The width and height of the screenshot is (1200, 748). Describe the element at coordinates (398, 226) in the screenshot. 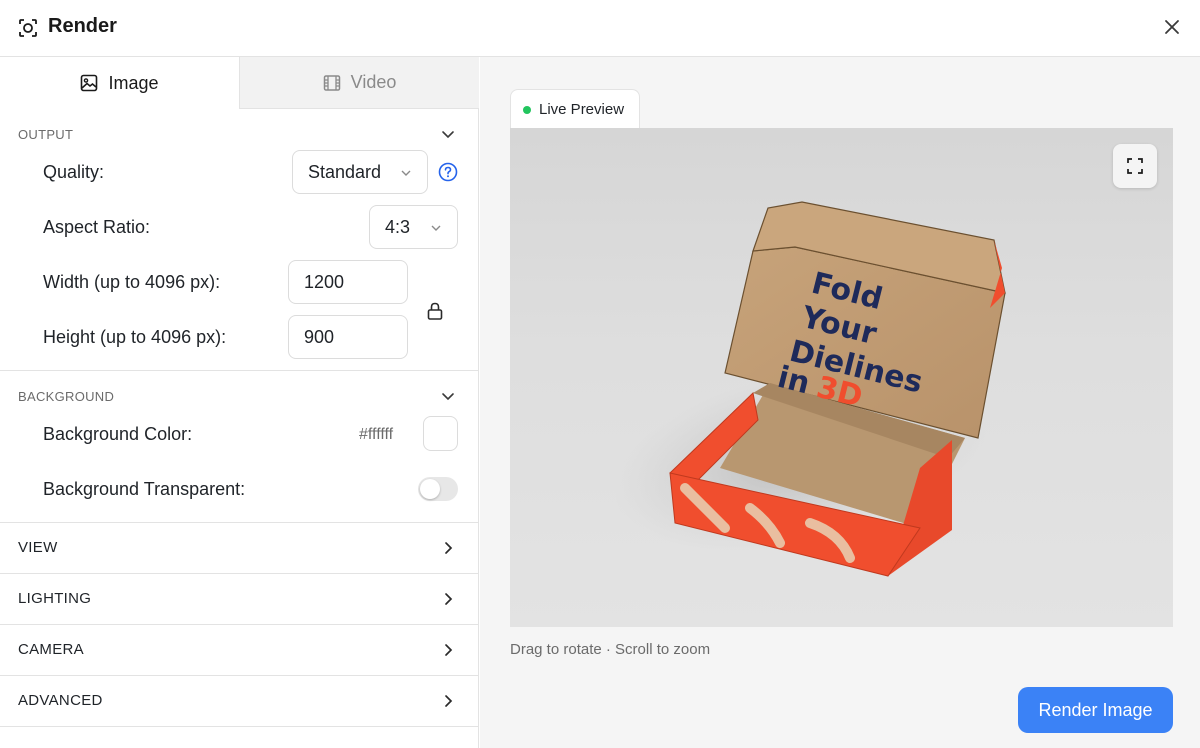

I see `aspect-ratio-value: 4:3` at that location.